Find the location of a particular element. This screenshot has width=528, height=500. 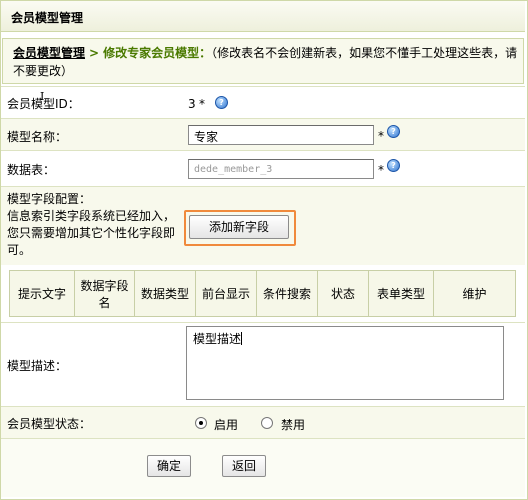

data-table-input: dede_member_3 is located at coordinates (281, 169).